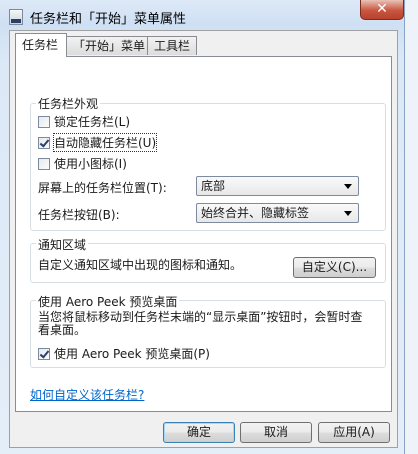 This screenshot has width=418, height=454. I want to click on apply-button: 应用(A), so click(354, 432).